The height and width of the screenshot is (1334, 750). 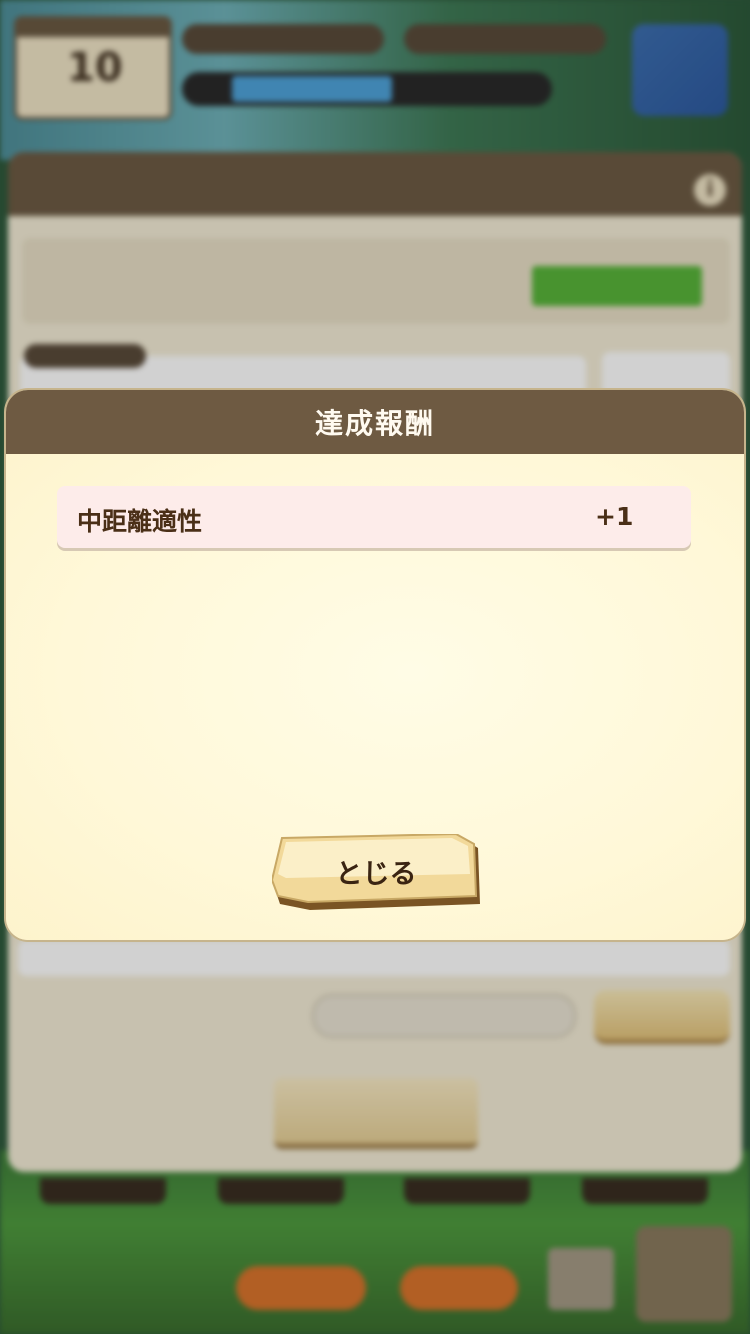 What do you see at coordinates (375, 422) in the screenshot?
I see `modal-title: 達成報酬` at bounding box center [375, 422].